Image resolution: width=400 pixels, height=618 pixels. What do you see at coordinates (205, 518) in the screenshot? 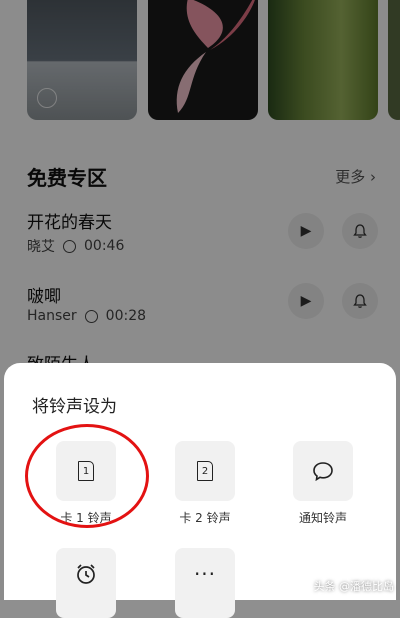
I see `sim2-ringtone-label: 卡 2 铃声` at bounding box center [205, 518].